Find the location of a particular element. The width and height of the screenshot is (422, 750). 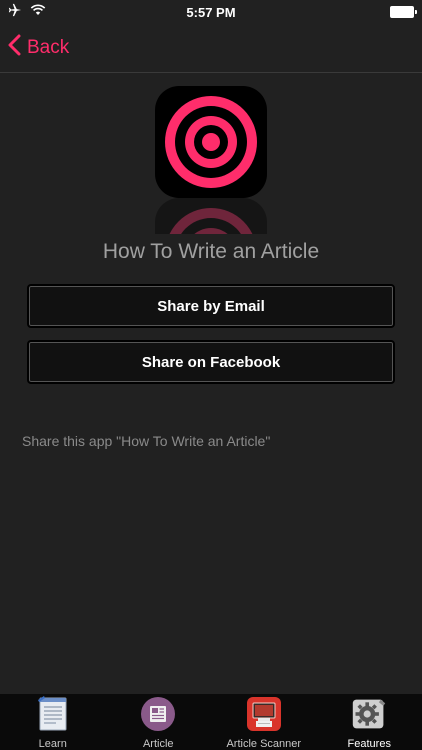

navigation-bar: Back is located at coordinates (211, 48).